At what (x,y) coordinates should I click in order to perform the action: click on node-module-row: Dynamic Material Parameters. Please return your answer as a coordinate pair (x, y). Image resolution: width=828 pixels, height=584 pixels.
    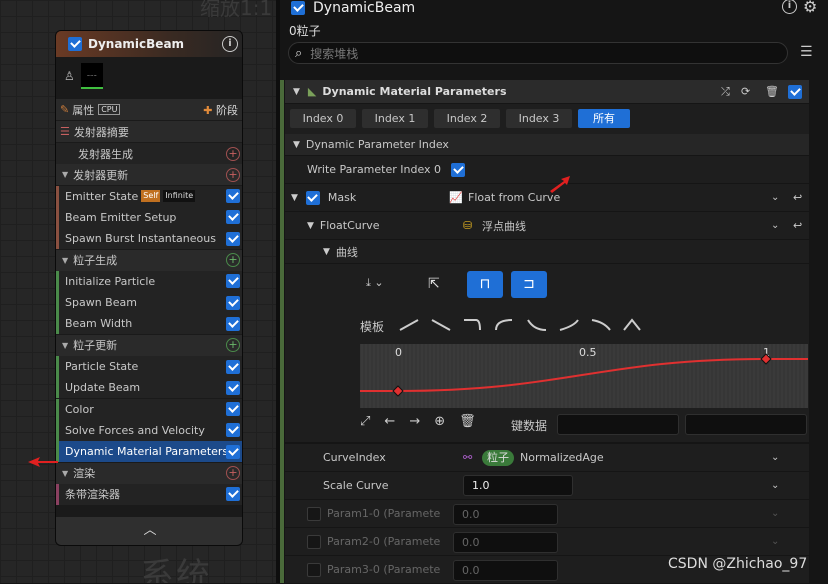
    Looking at the image, I should click on (149, 452).